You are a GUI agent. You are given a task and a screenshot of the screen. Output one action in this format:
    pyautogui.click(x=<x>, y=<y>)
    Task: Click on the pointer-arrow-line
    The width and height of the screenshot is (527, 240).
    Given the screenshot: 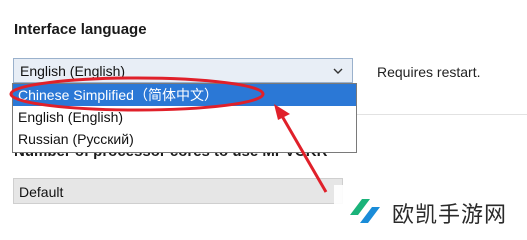 What is the action you would take?
    pyautogui.click(x=304, y=154)
    